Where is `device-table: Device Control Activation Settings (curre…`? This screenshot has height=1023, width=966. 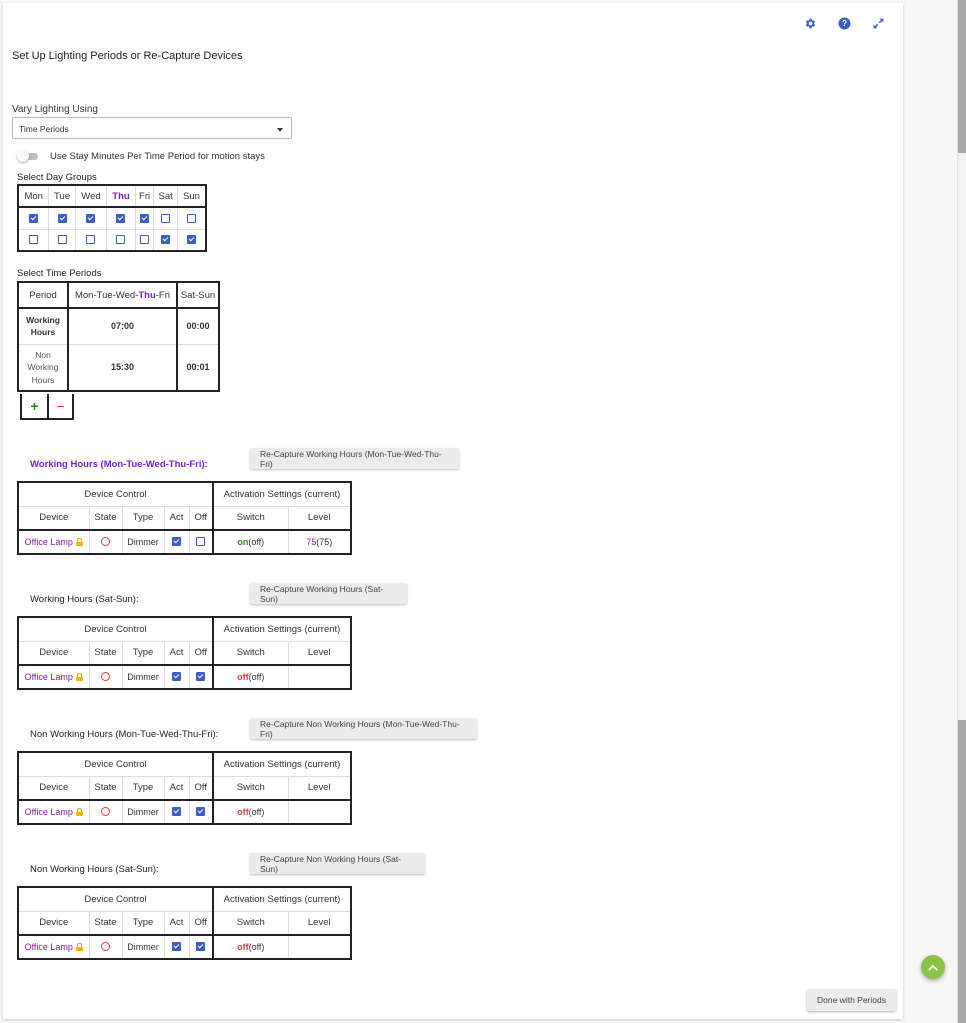
device-table: Device Control Activation Settings (curre… is located at coordinates (184, 788).